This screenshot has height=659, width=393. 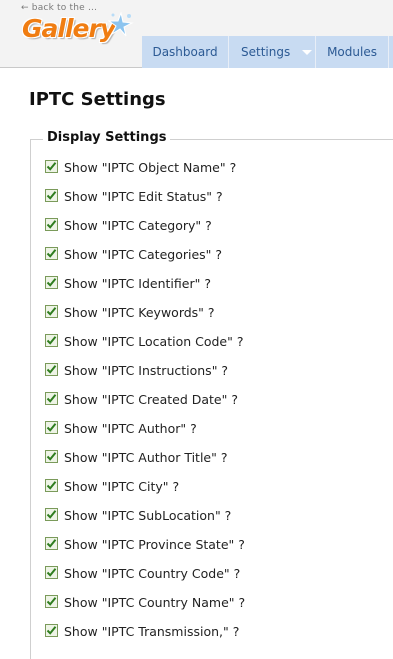 I want to click on tab-settings-label: Settings, so click(x=266, y=52).